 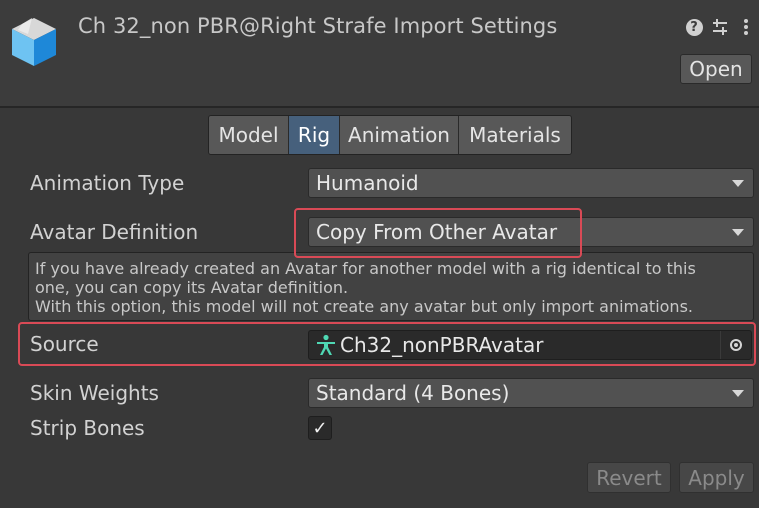 What do you see at coordinates (515, 135) in the screenshot?
I see `tab-materials: Materials` at bounding box center [515, 135].